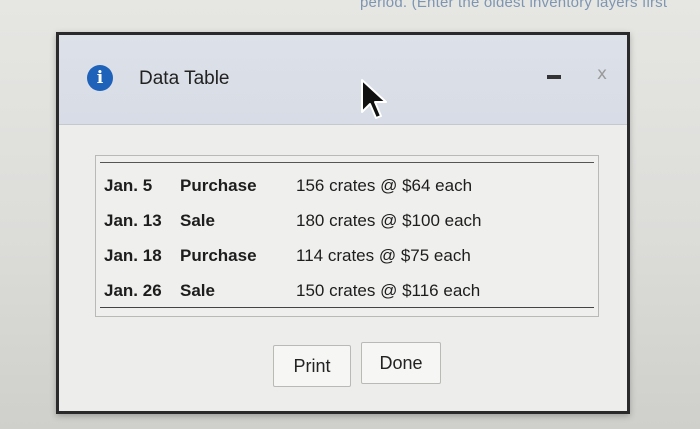 The height and width of the screenshot is (429, 700). Describe the element at coordinates (347, 307) in the screenshot. I see `table-bottom-rule` at that location.